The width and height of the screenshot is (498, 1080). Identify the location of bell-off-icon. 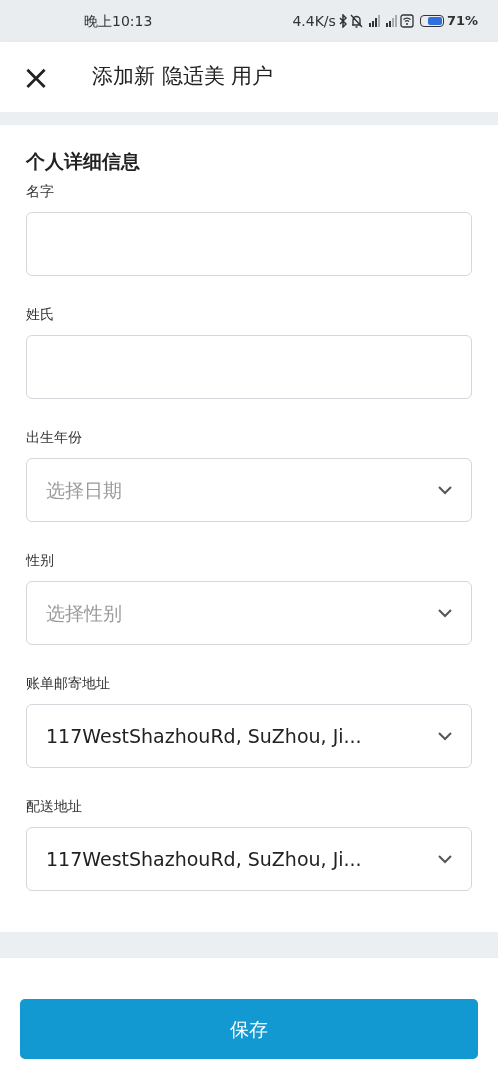
(356, 21).